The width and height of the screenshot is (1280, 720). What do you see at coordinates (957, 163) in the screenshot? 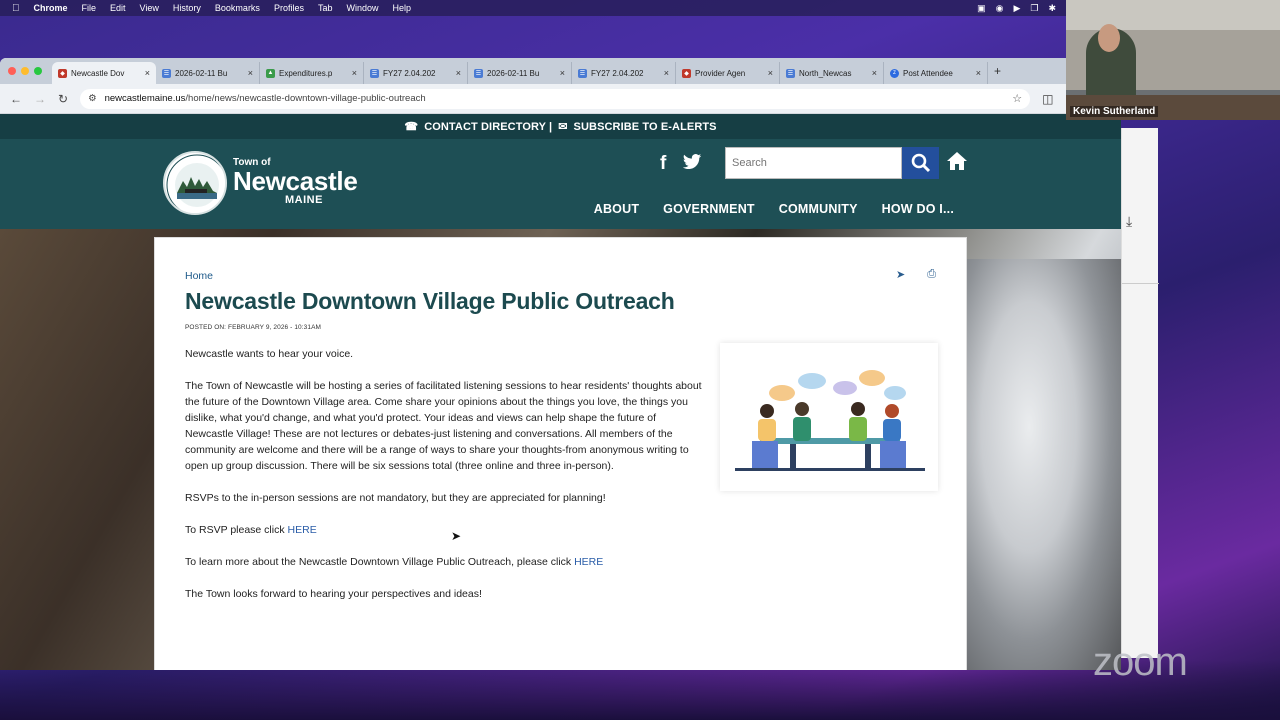
I see `home-icon` at bounding box center [957, 163].